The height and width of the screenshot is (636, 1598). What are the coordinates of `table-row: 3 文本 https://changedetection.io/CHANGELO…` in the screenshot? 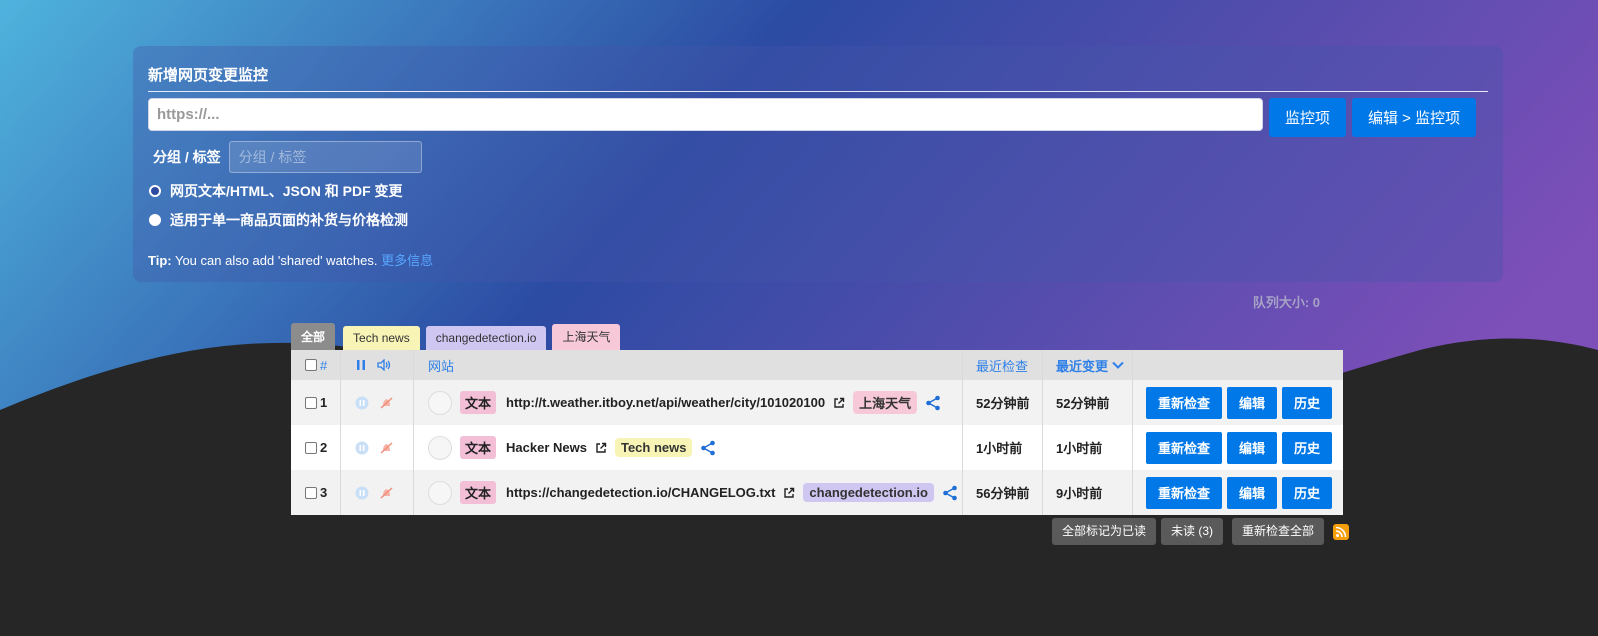 It's located at (817, 492).